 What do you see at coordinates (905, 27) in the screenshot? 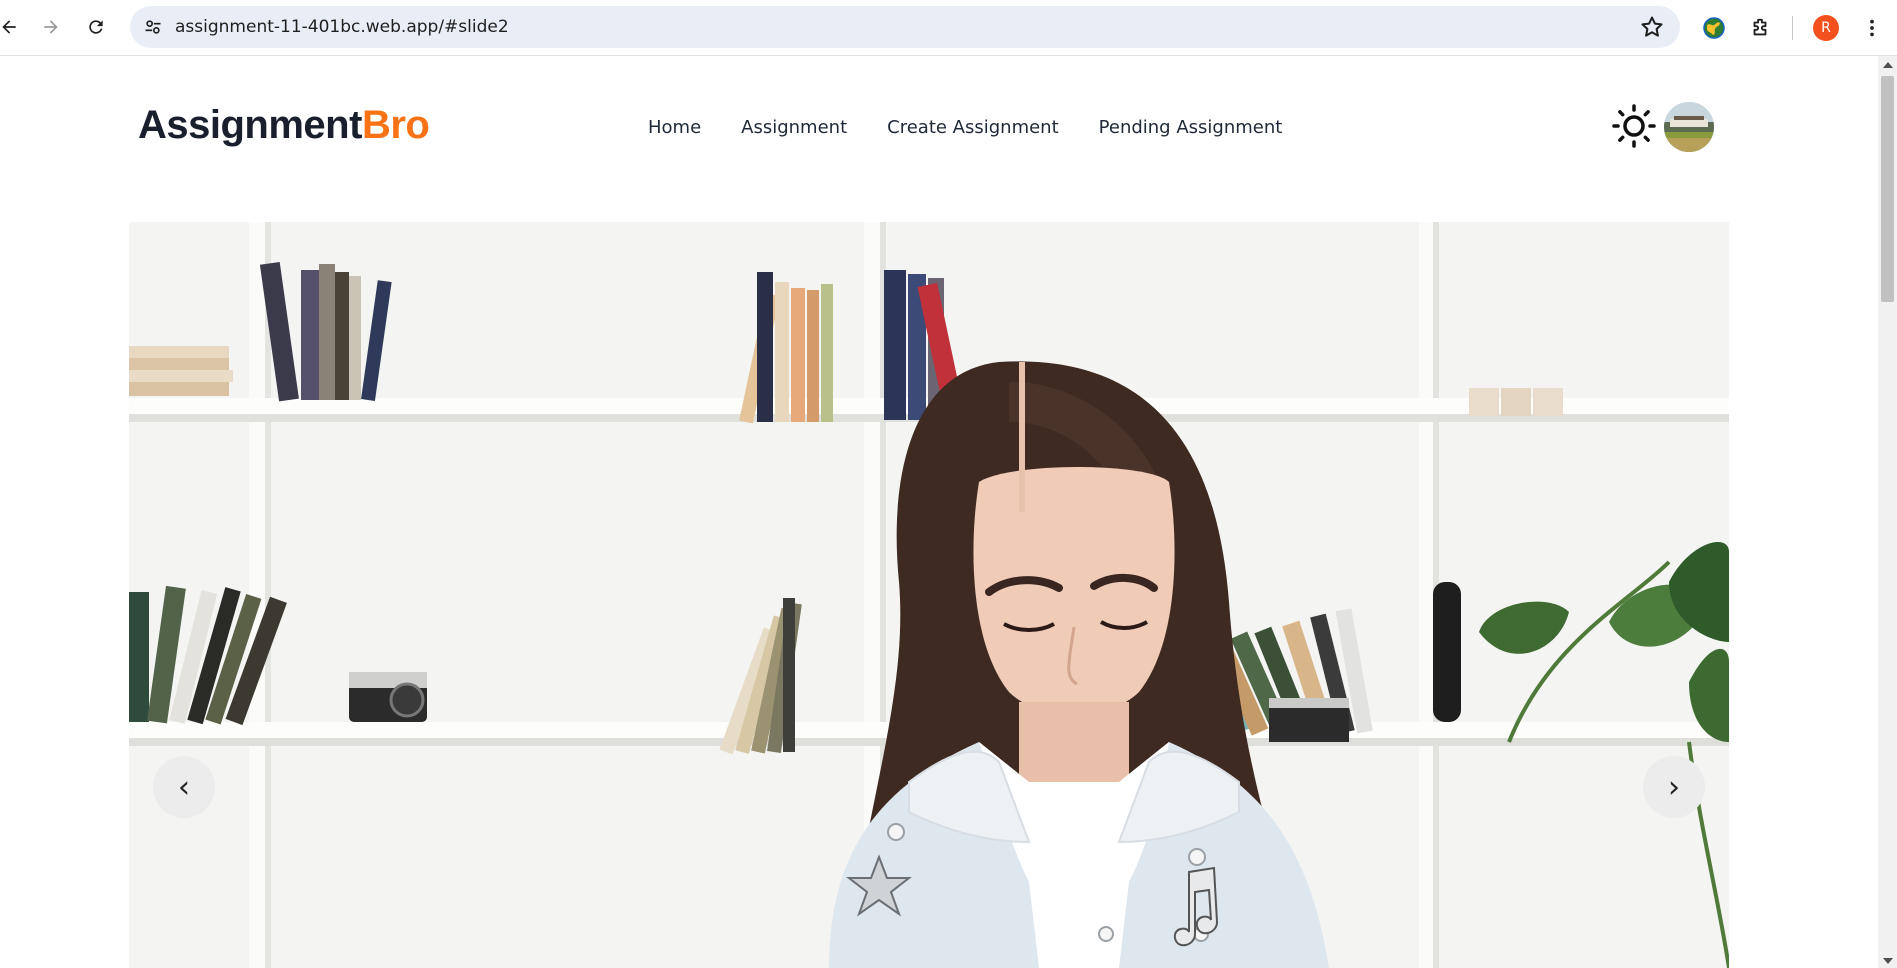
I see `address-bar: assignment-11-401bc.web.app/#slide2` at bounding box center [905, 27].